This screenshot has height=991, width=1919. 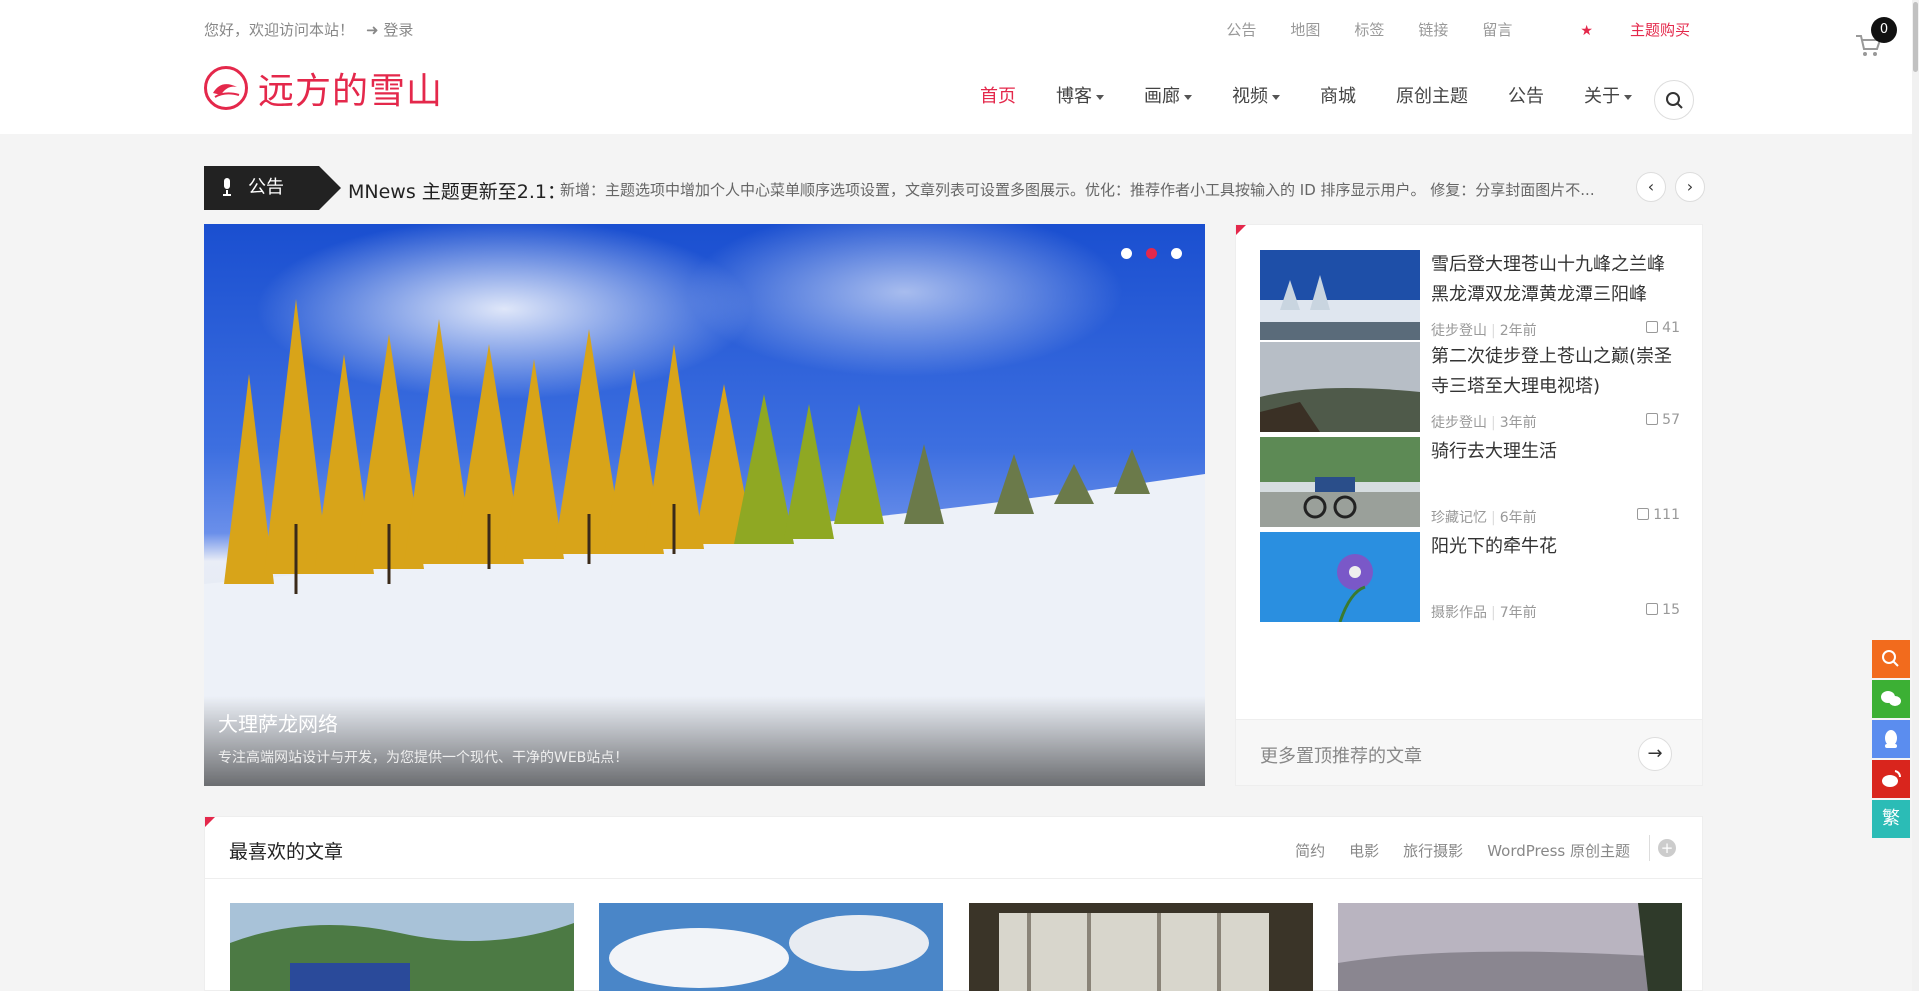 I want to click on buy-theme-label: 主题购买, so click(x=1659, y=30).